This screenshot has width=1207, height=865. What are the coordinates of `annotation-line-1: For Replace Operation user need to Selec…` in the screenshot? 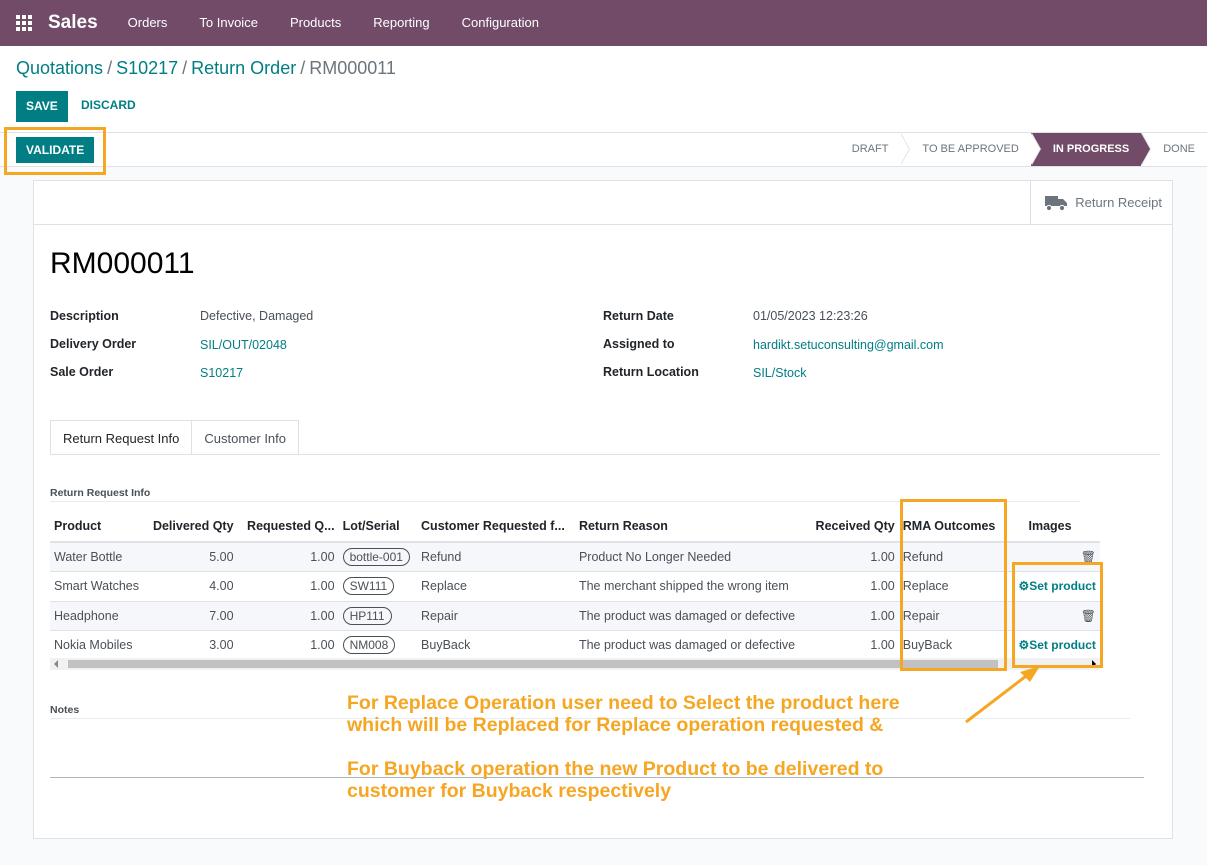 It's located at (623, 703).